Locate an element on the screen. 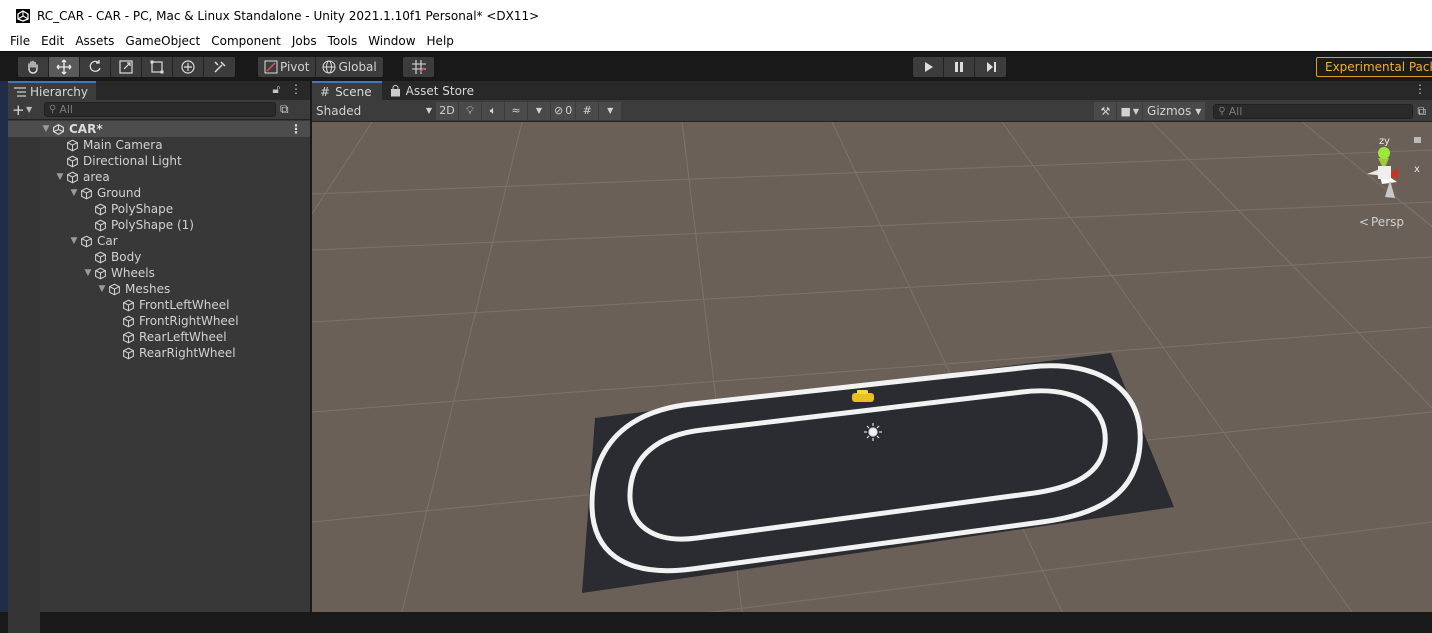 This screenshot has width=1432, height=633. scene-orientation-gizmo: z y x Persp < is located at coordinates (1390, 182).